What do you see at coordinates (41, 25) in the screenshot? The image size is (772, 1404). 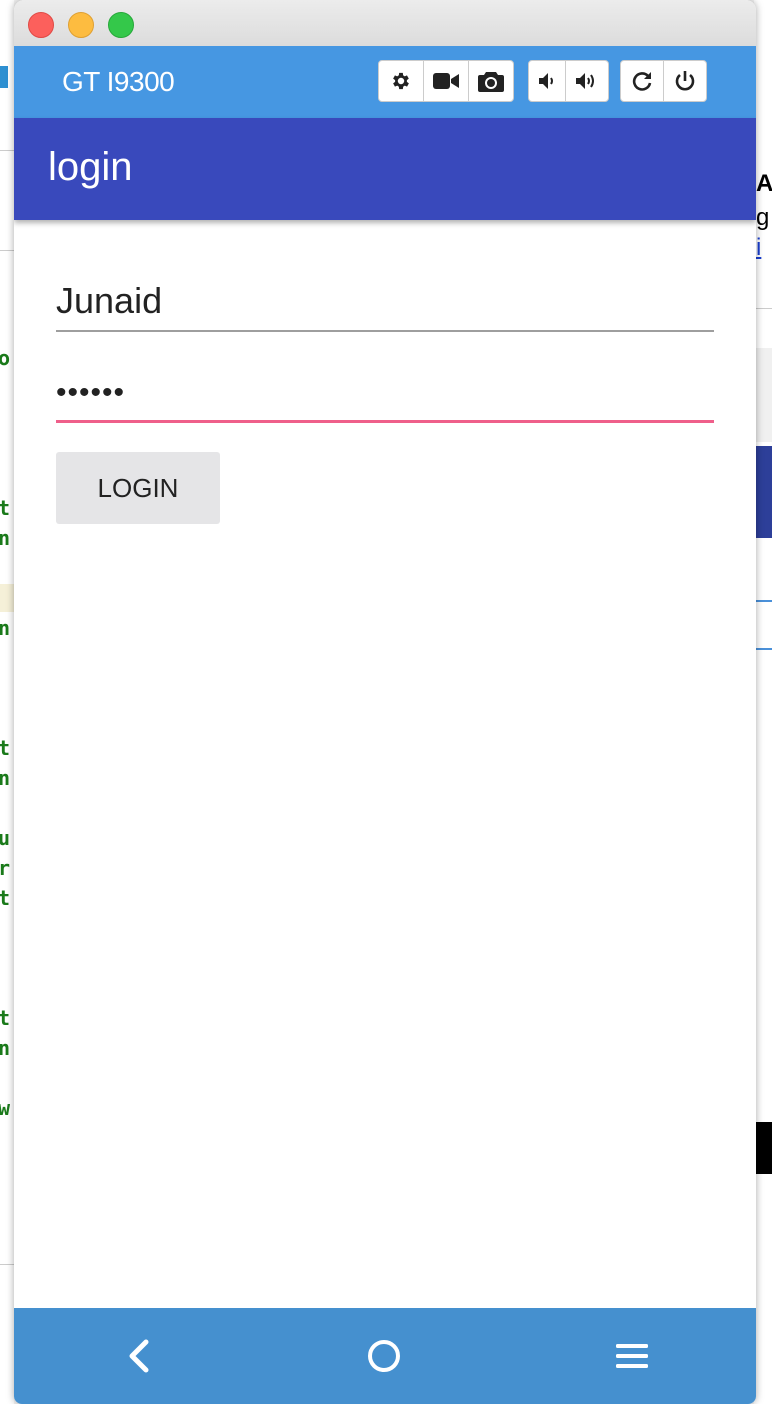 I see `close-window-button` at bounding box center [41, 25].